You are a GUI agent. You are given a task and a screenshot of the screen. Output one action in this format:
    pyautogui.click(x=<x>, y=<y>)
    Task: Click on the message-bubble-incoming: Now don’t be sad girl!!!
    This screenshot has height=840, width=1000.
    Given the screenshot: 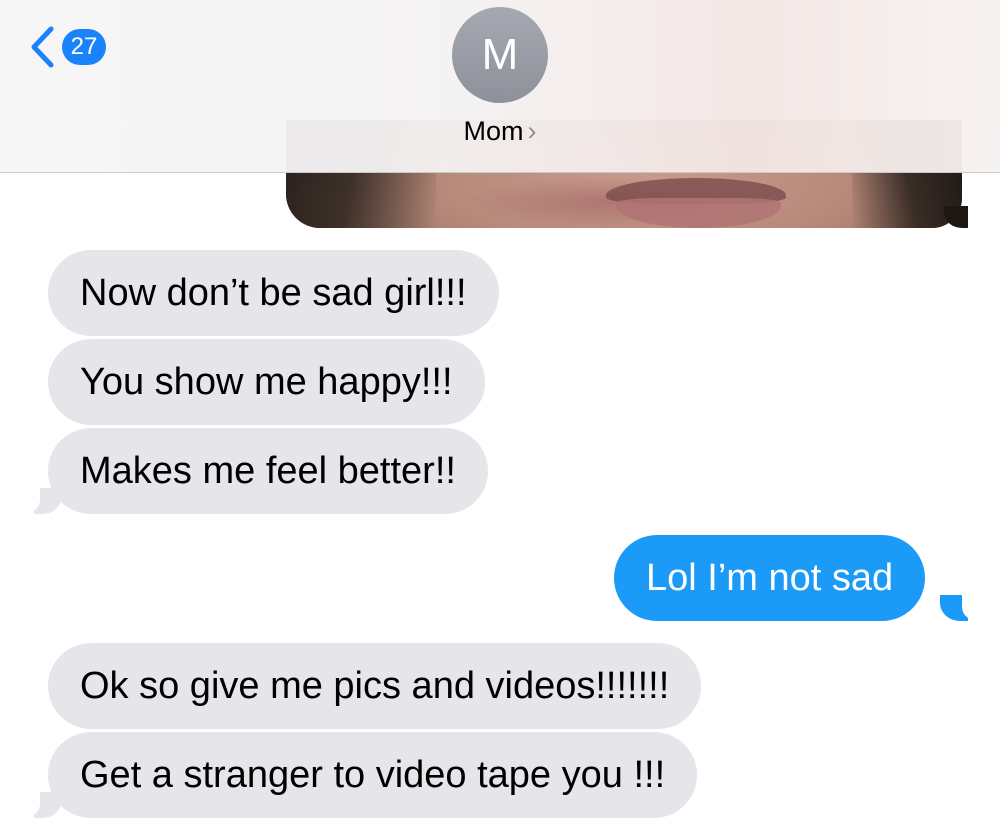 What is the action you would take?
    pyautogui.click(x=273, y=293)
    